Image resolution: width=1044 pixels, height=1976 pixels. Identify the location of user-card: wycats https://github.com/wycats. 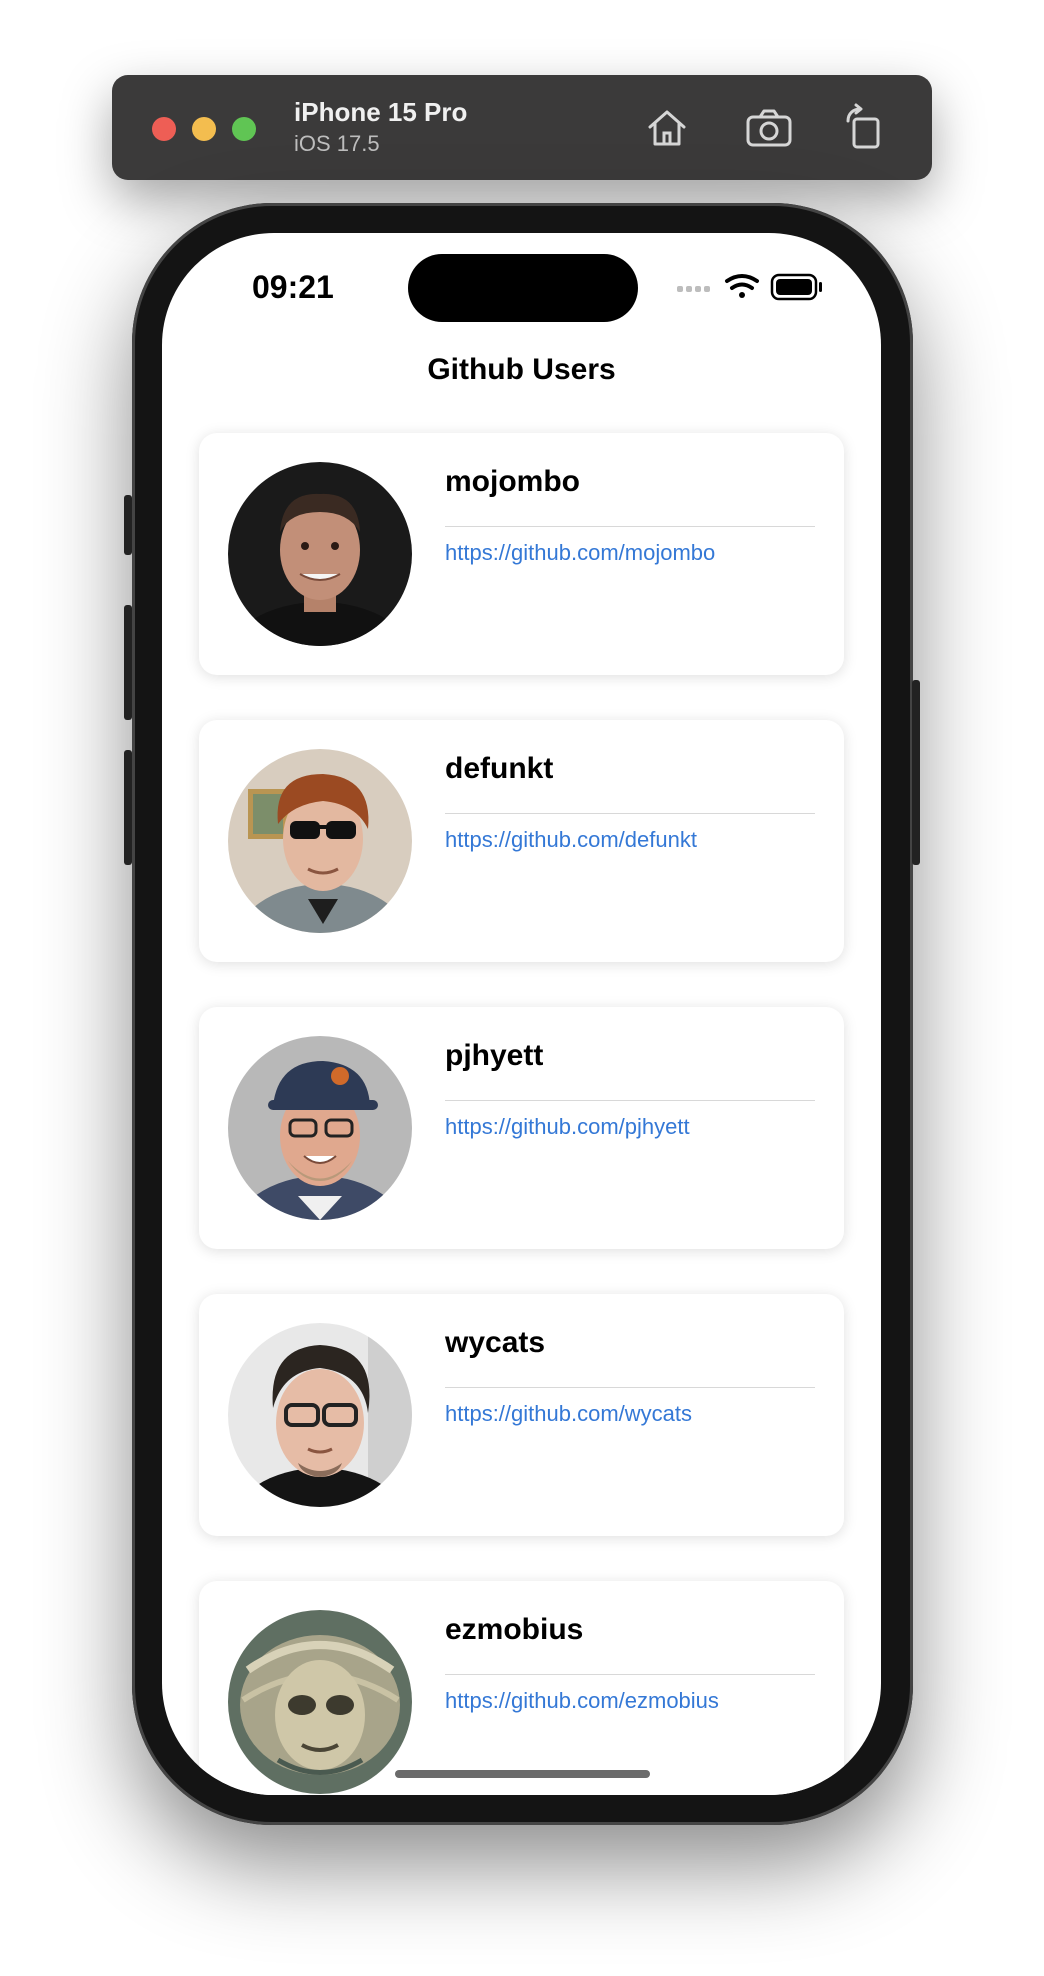
(521, 1415).